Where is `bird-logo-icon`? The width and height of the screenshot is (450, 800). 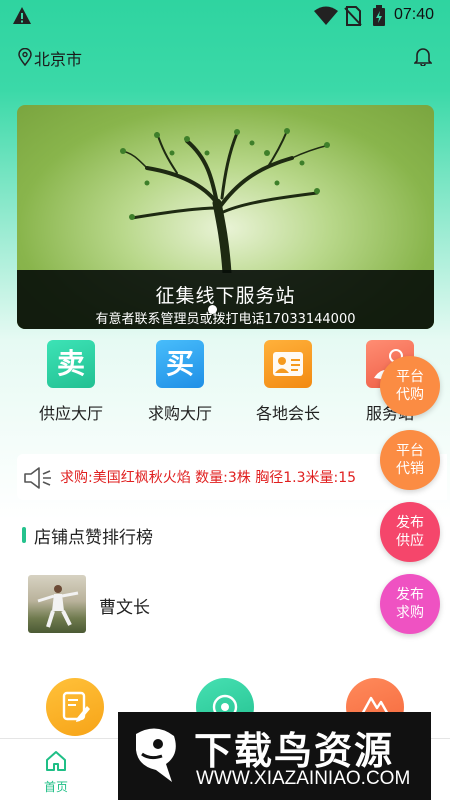 bird-logo-icon is located at coordinates (156, 755).